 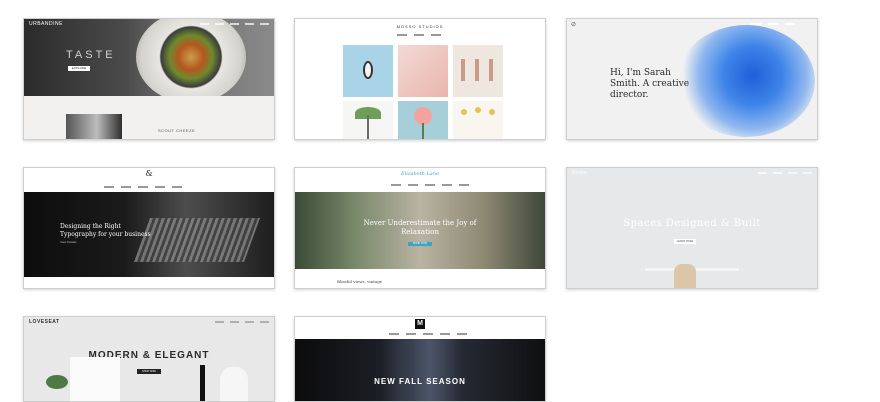 What do you see at coordinates (580, 173) in the screenshot?
I see `brand-name: Home` at bounding box center [580, 173].